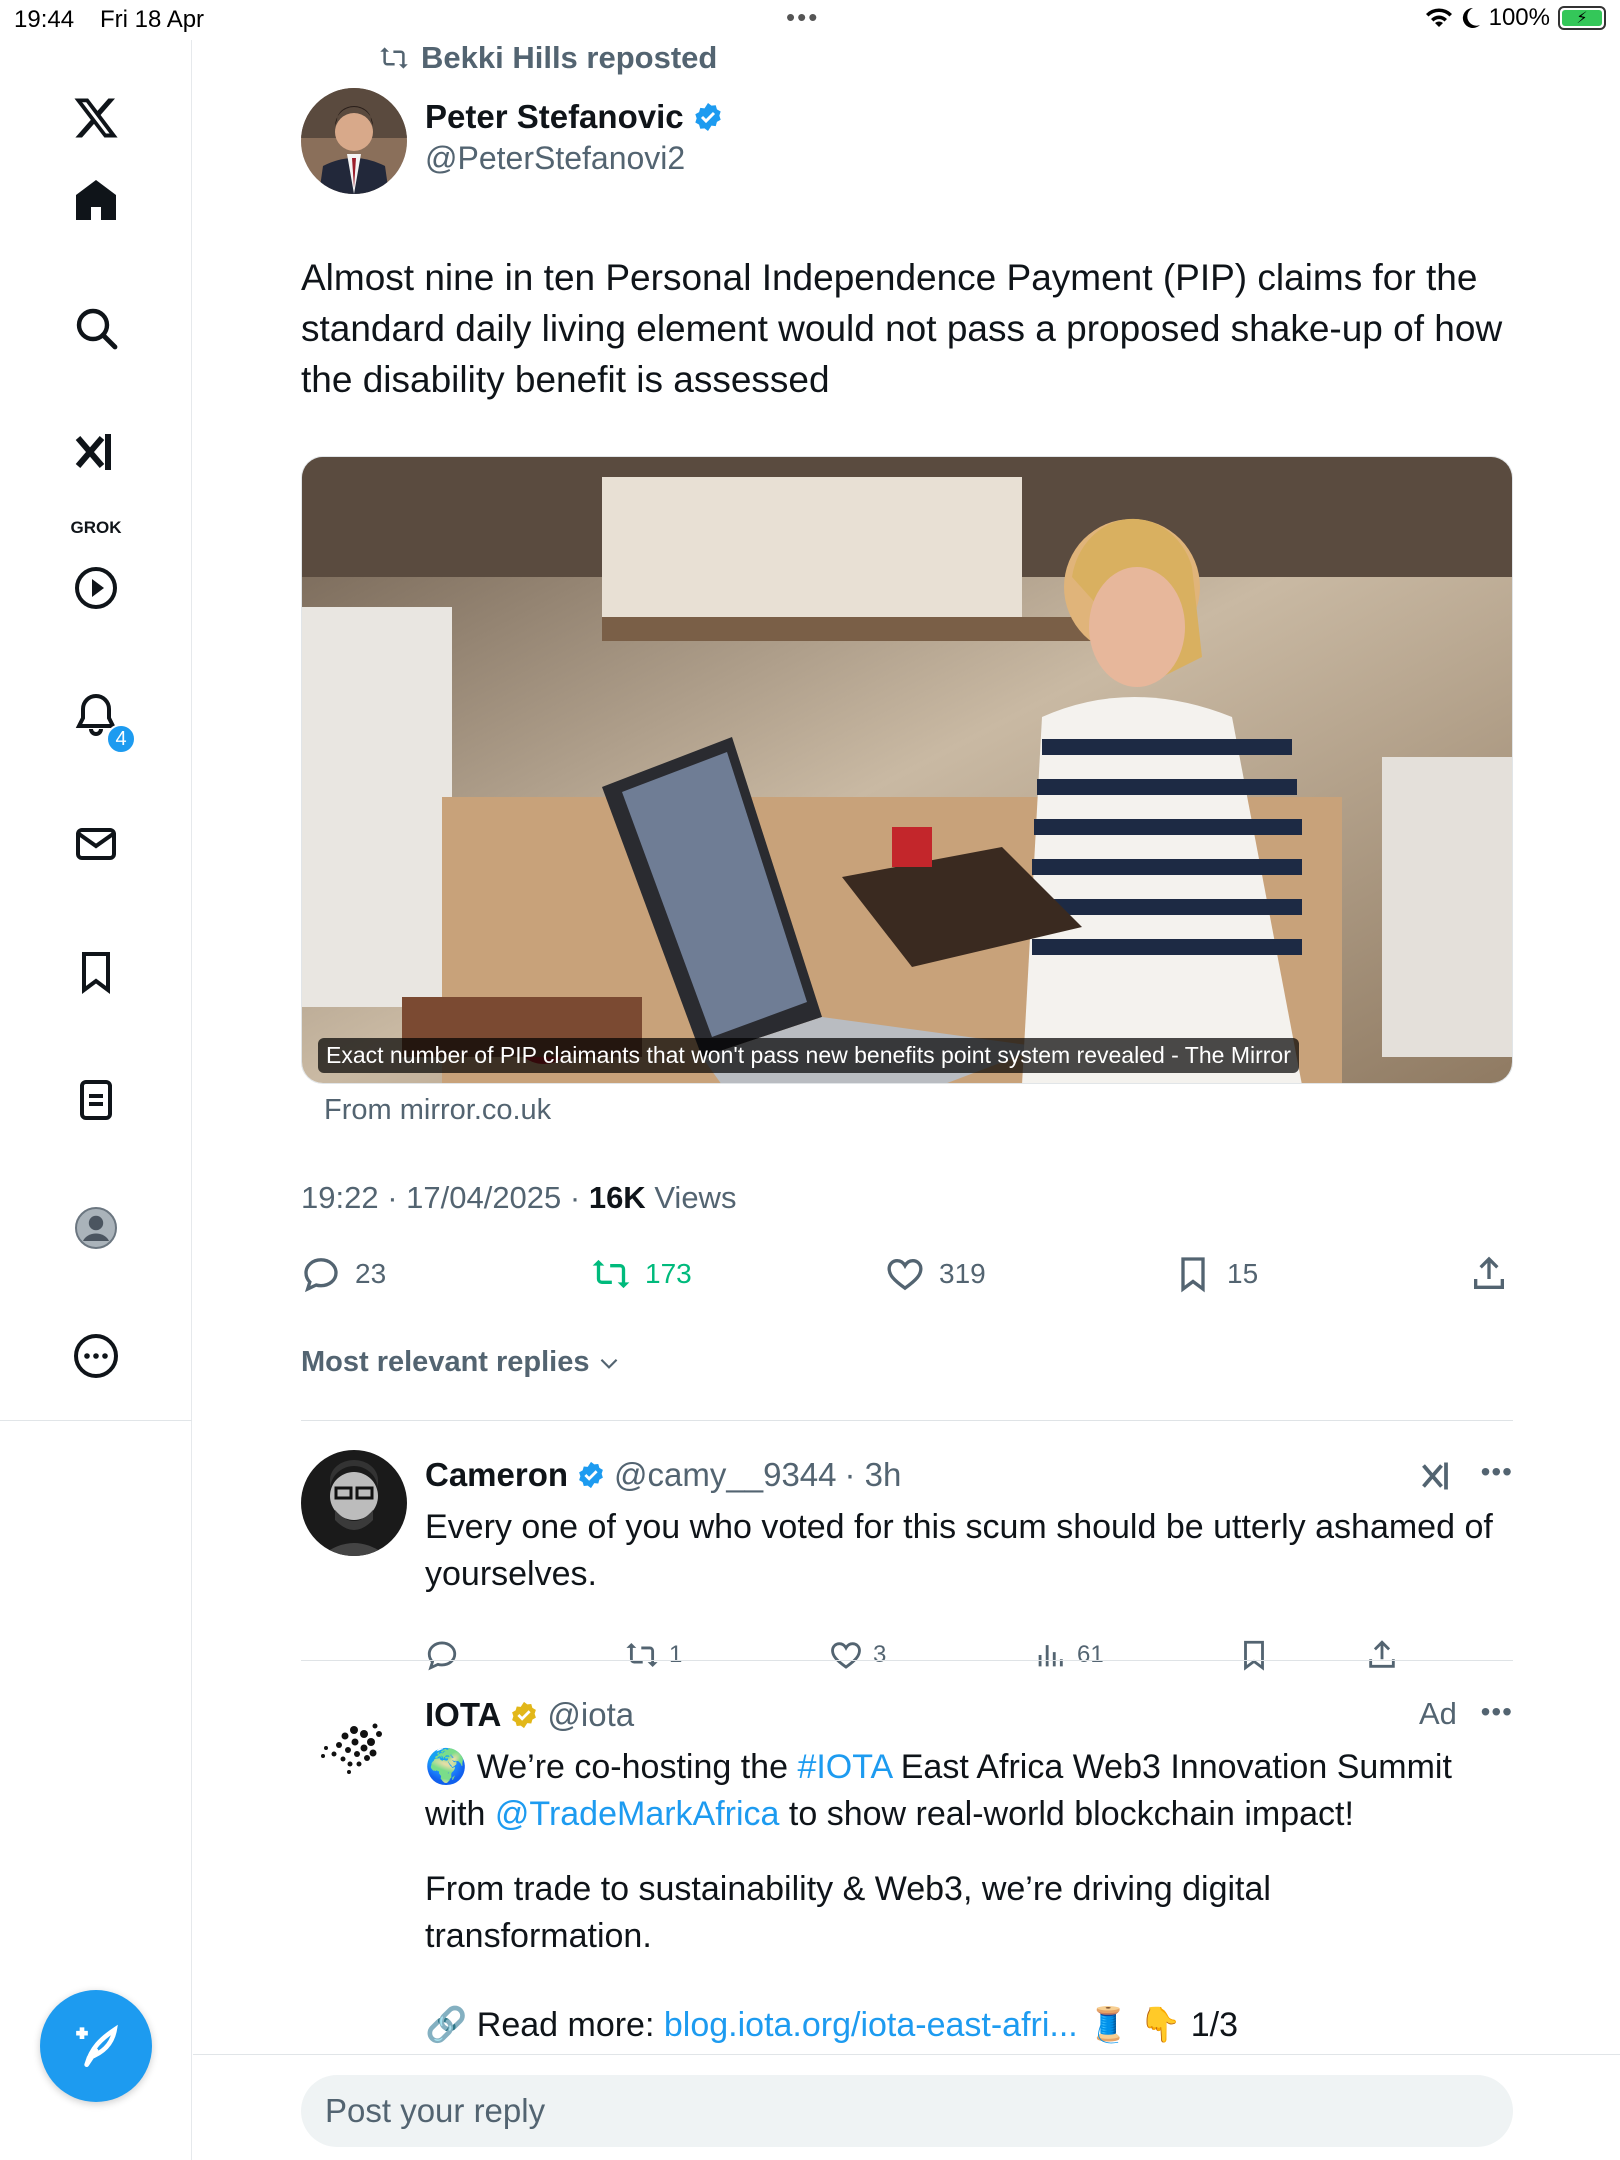  I want to click on bookmarks-icon, so click(96, 972).